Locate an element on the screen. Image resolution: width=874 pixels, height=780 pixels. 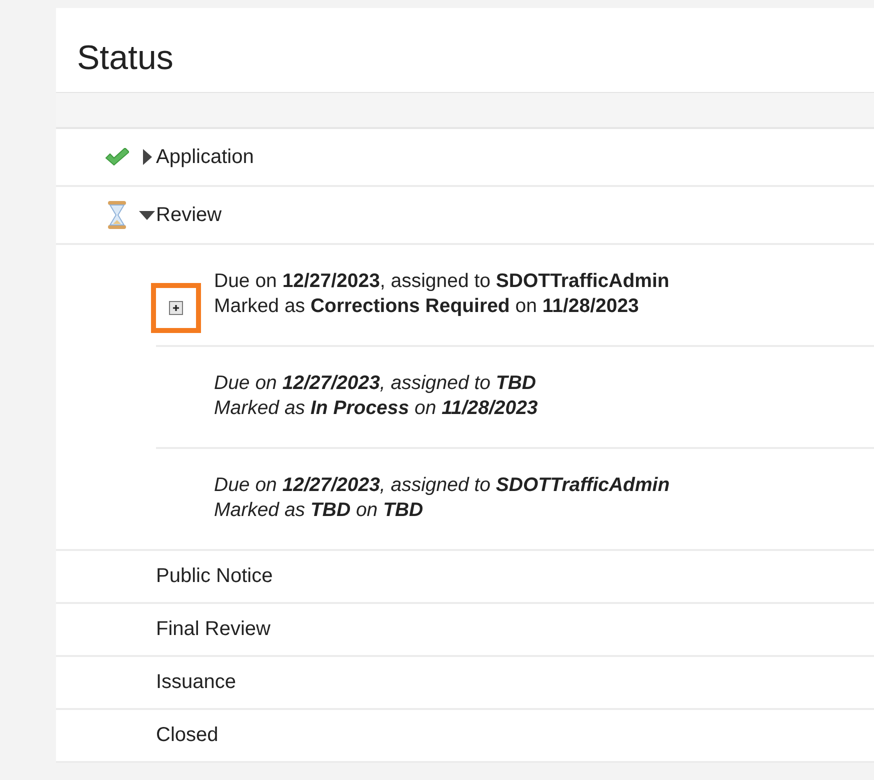
expand-arrow-icon is located at coordinates (147, 157).